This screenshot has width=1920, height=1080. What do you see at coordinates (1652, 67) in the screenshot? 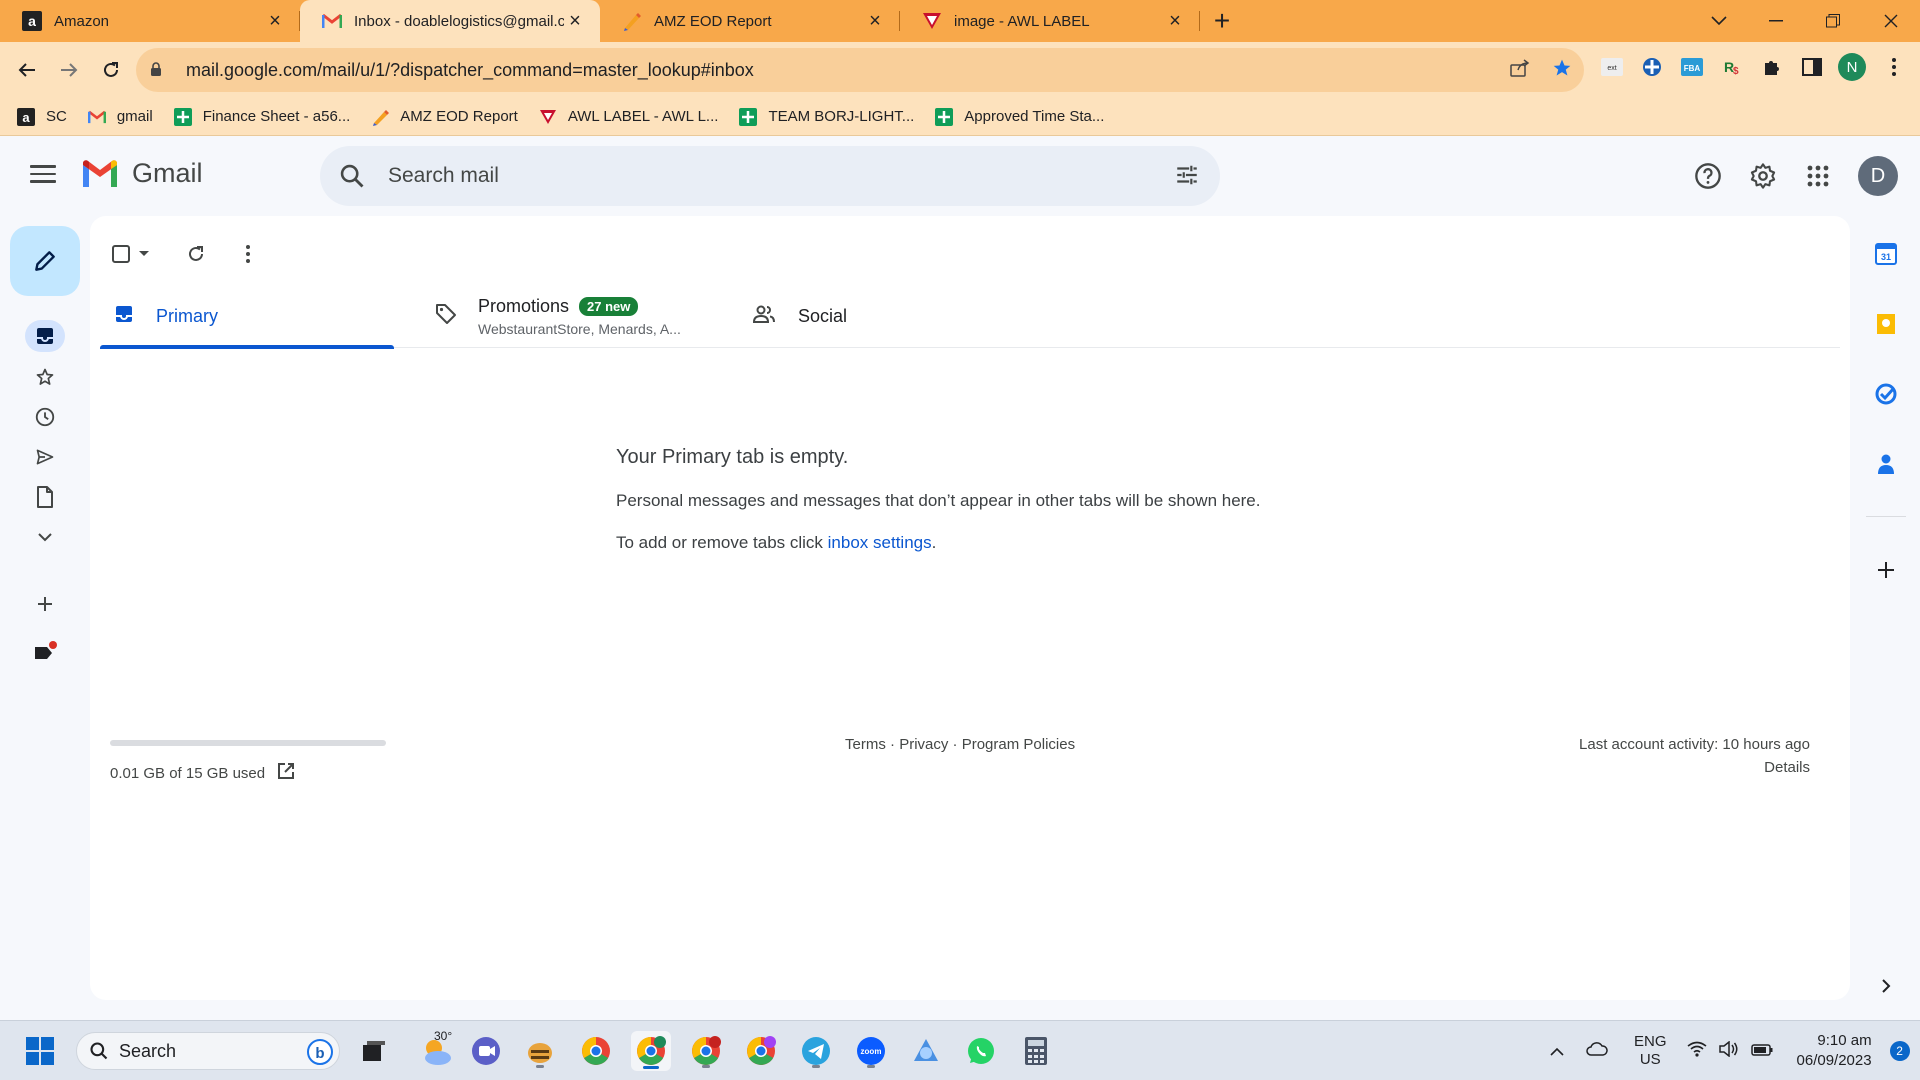
I see `extension-icon` at bounding box center [1652, 67].